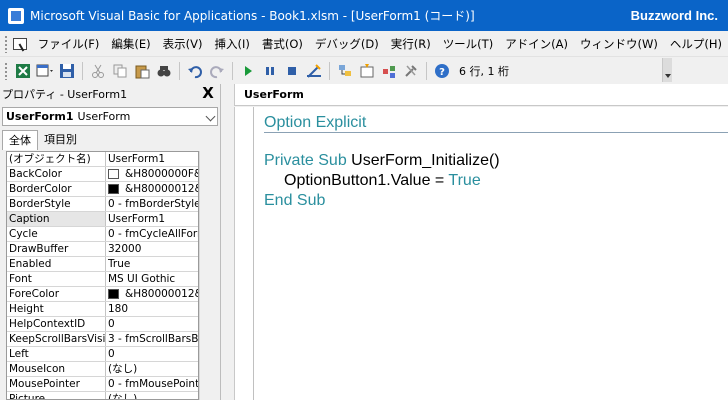 This screenshot has height=400, width=728. I want to click on menu-view: 表示(V), so click(183, 44).